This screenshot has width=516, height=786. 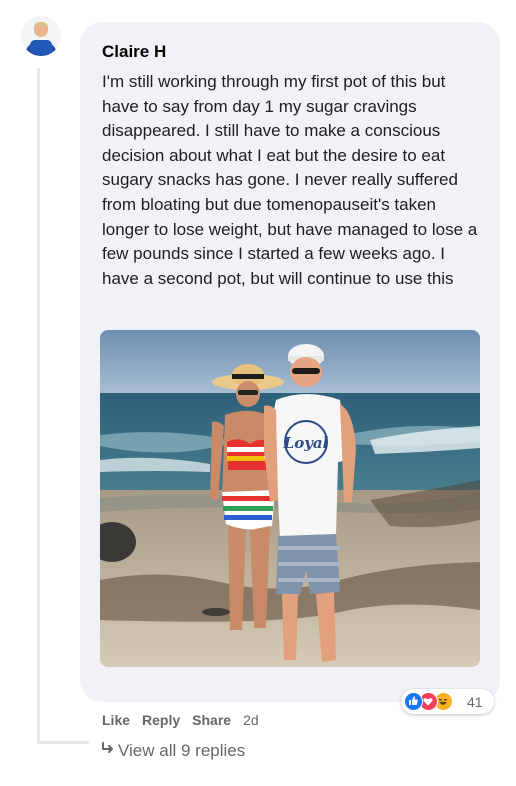 What do you see at coordinates (211, 720) in the screenshot?
I see `share-button: Share` at bounding box center [211, 720].